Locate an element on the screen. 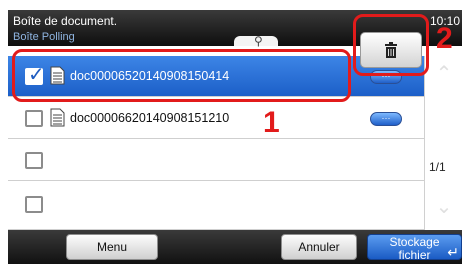 The height and width of the screenshot is (264, 462). highlight-callout-row is located at coordinates (181, 75).